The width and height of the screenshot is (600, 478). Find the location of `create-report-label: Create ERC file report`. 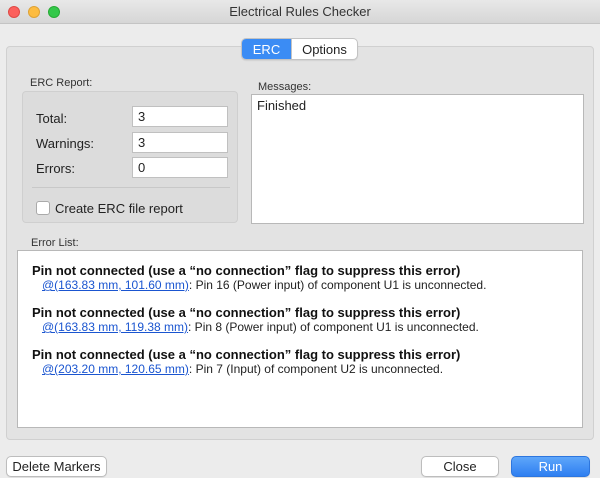

create-report-label: Create ERC file report is located at coordinates (119, 208).